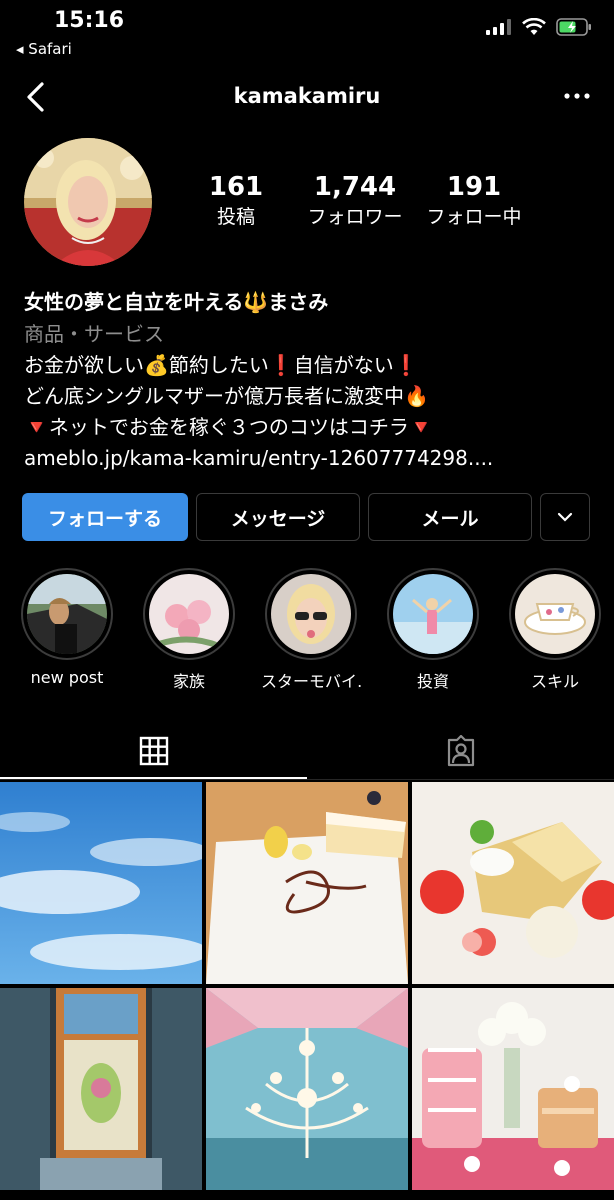  Describe the element at coordinates (307, 779) in the screenshot. I see `tab-divider` at that location.